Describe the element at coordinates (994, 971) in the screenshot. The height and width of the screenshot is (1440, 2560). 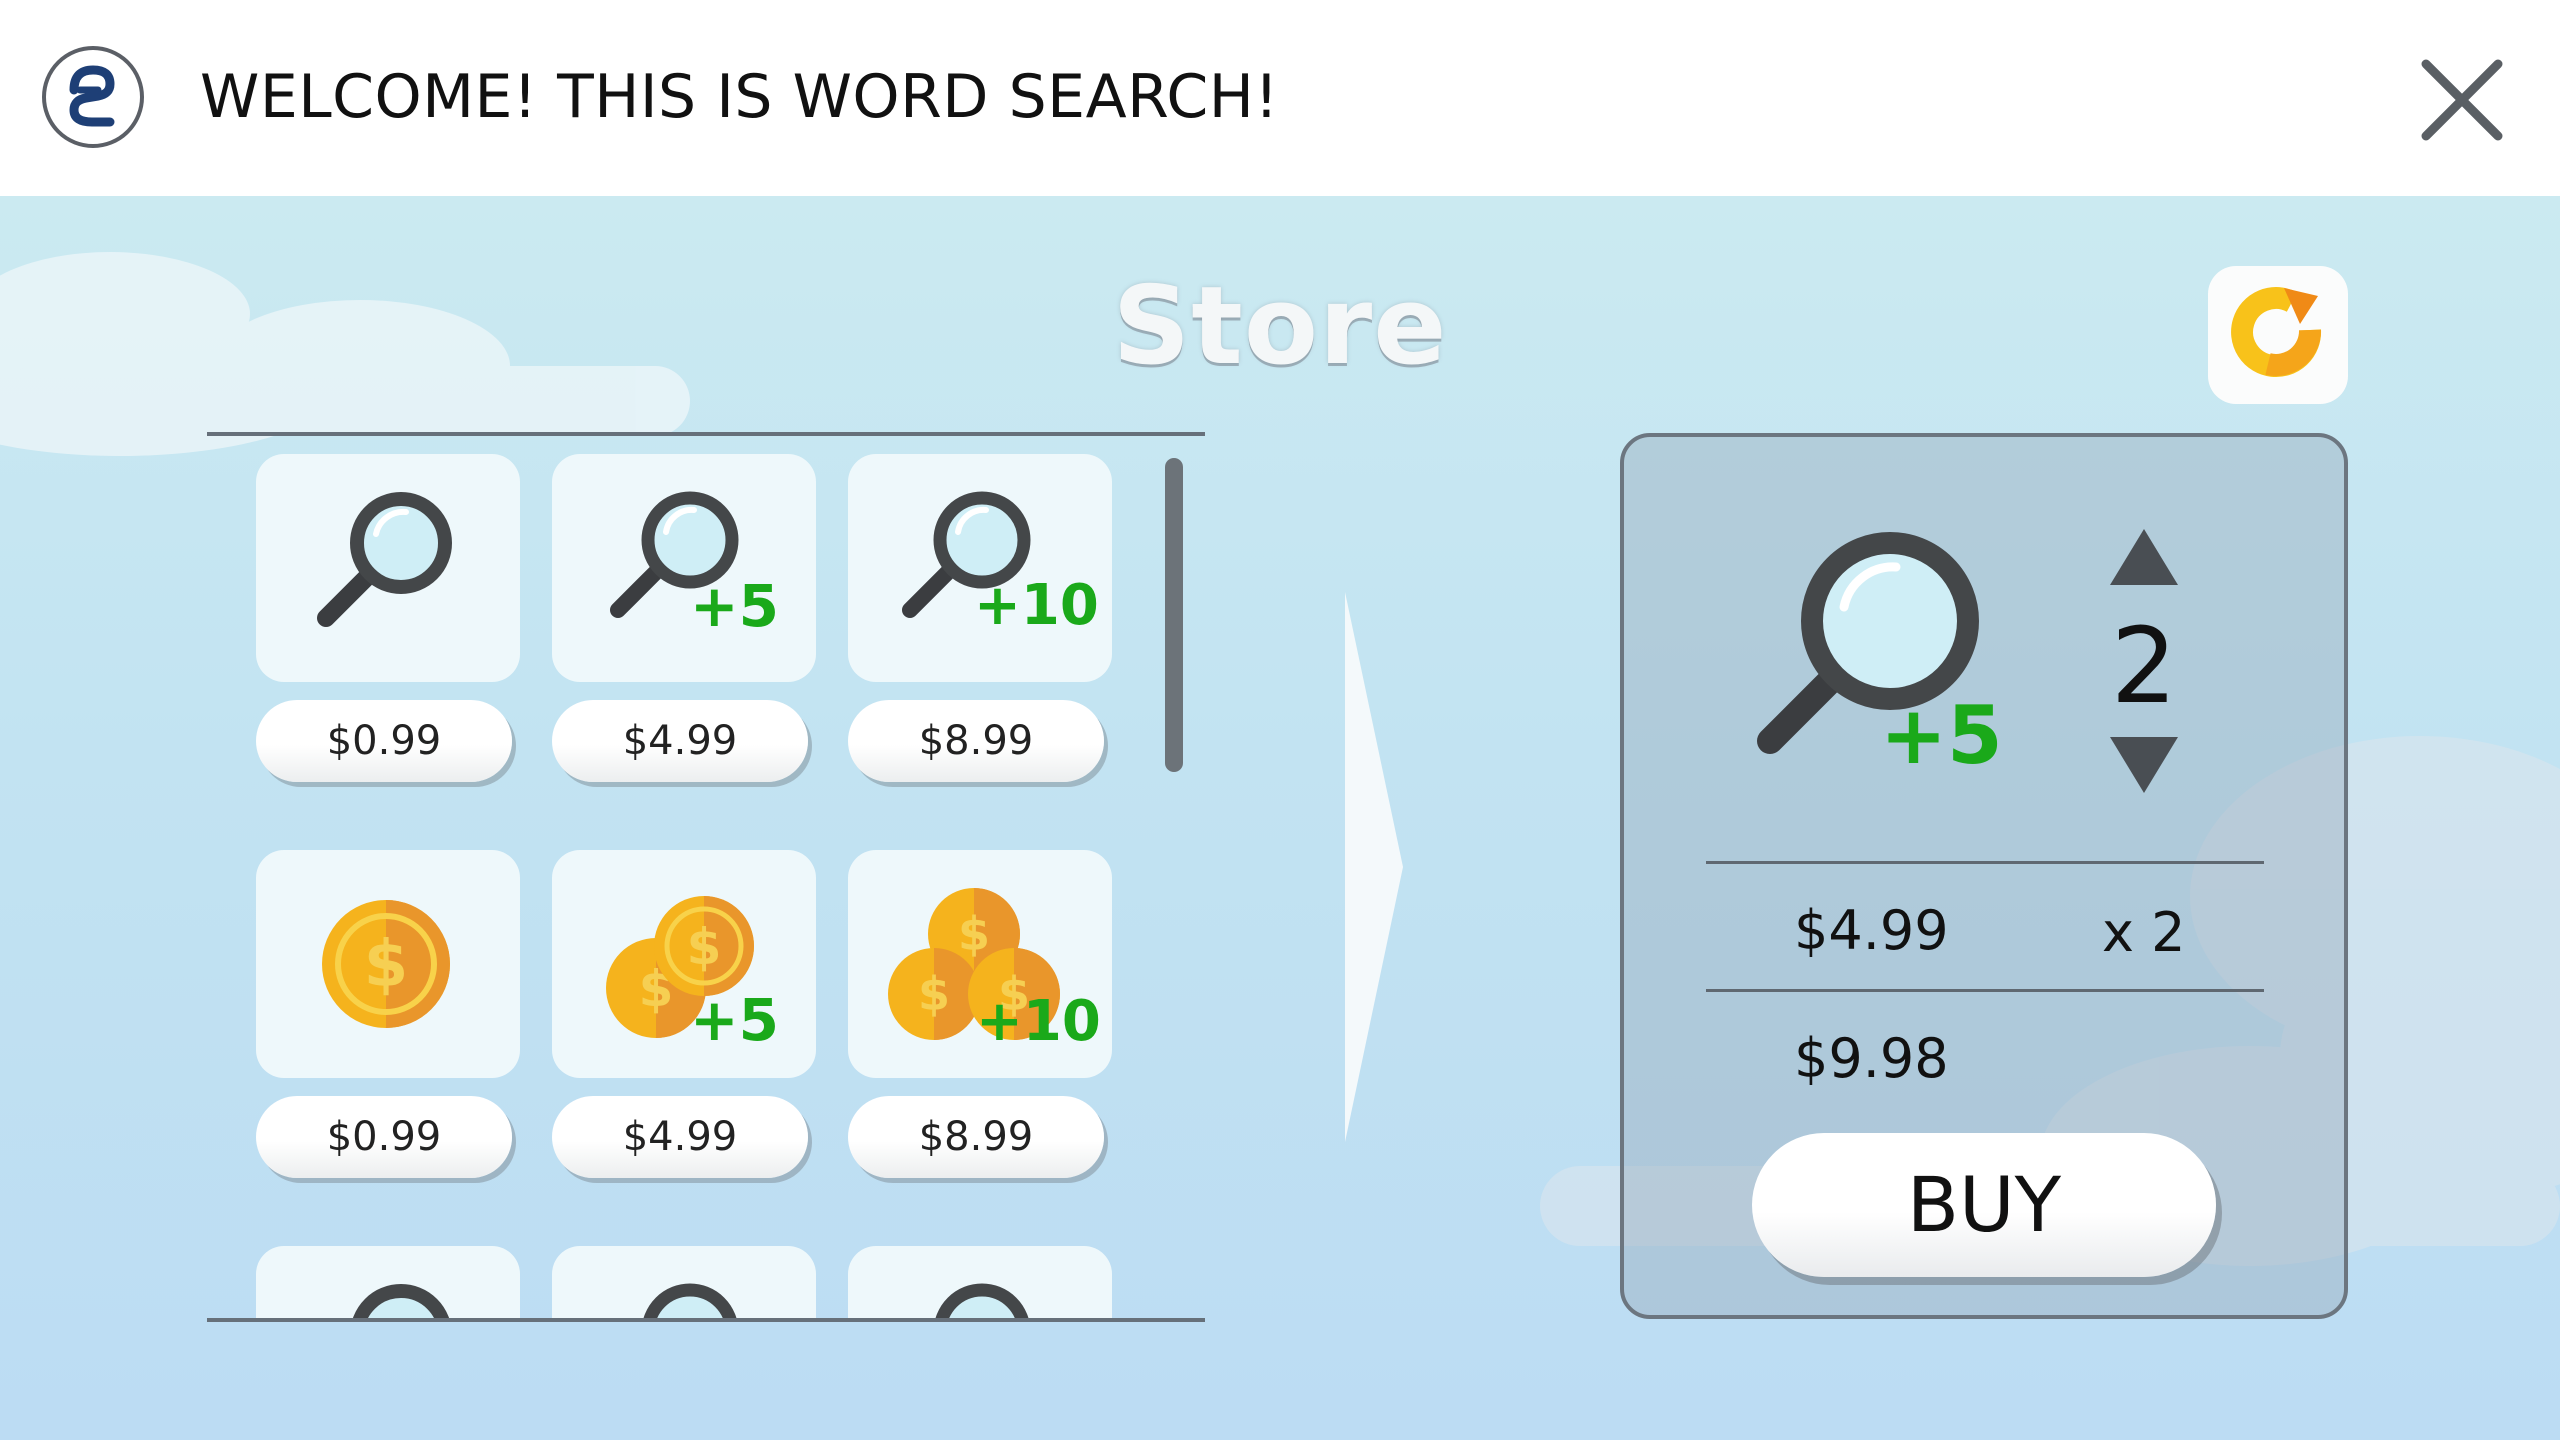
I see `coin-pile-icon: $ $ $ +10` at that location.